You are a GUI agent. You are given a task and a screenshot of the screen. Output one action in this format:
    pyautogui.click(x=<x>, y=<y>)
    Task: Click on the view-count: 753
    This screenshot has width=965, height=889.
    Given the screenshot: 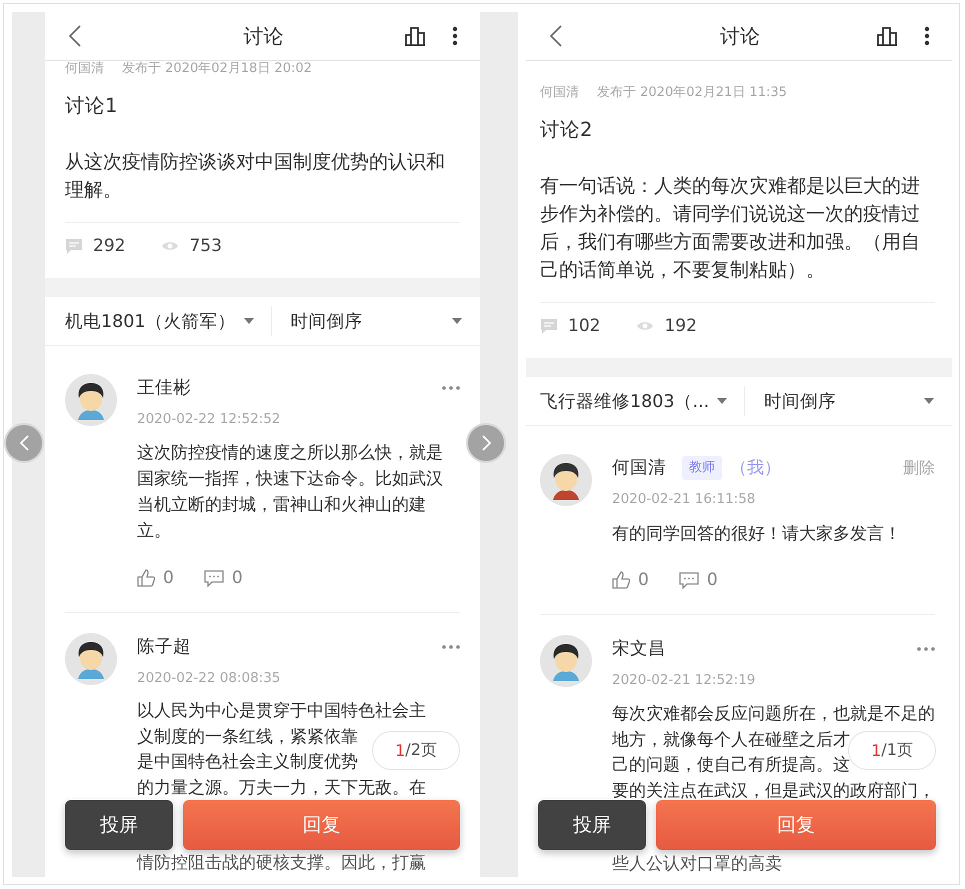 What is the action you would take?
    pyautogui.click(x=205, y=246)
    